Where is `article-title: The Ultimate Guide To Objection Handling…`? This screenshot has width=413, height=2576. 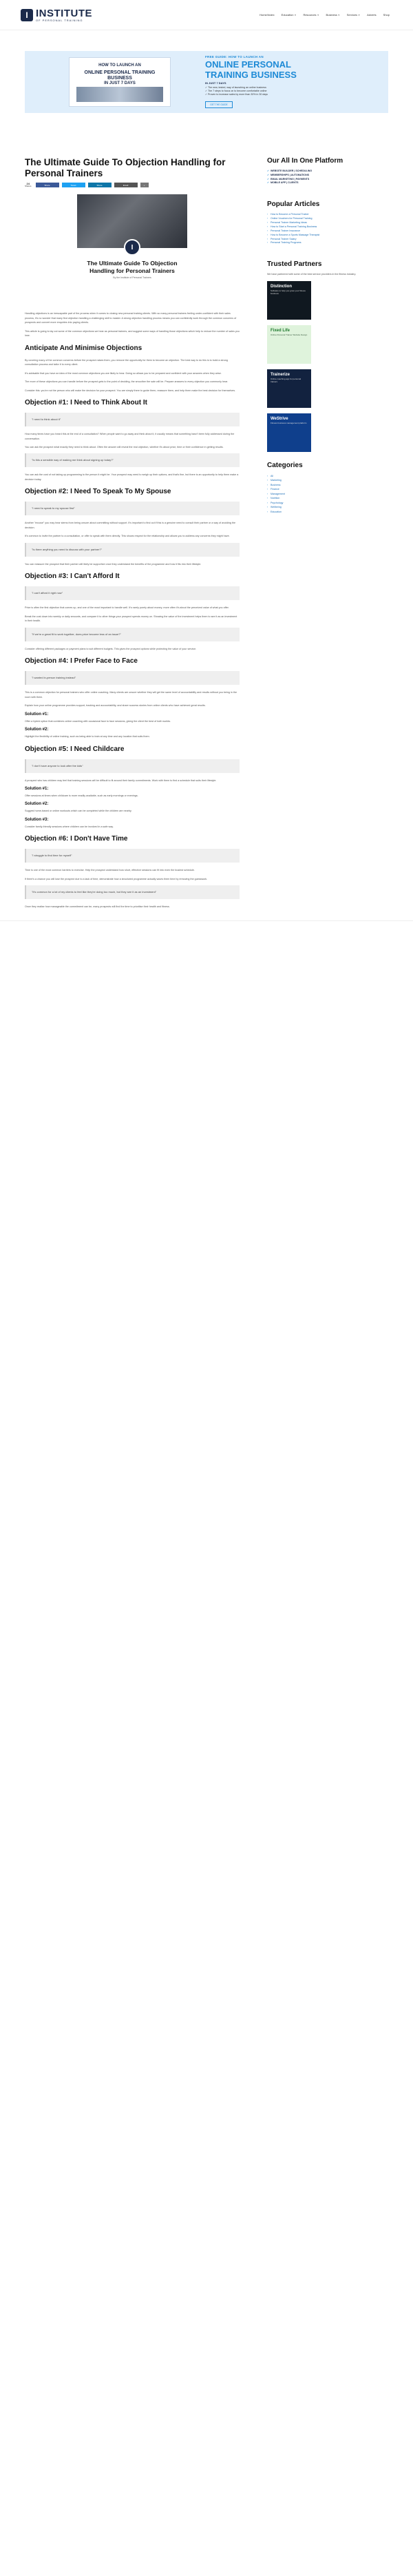
article-title: The Ultimate Guide To Objection Handling… is located at coordinates (126, 168).